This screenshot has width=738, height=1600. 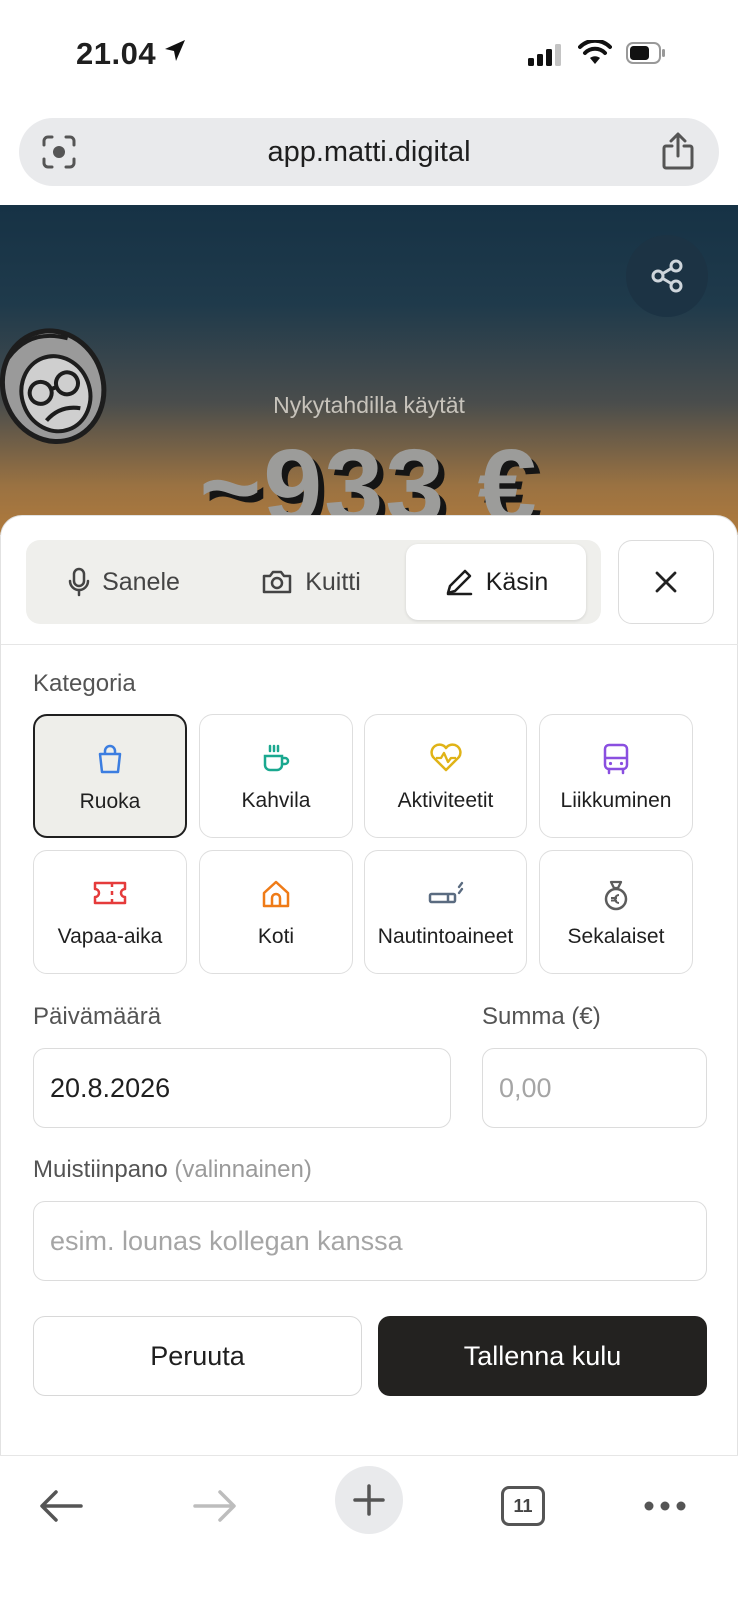 I want to click on category-vapaa-aika: Vapaa-aika, so click(x=110, y=912).